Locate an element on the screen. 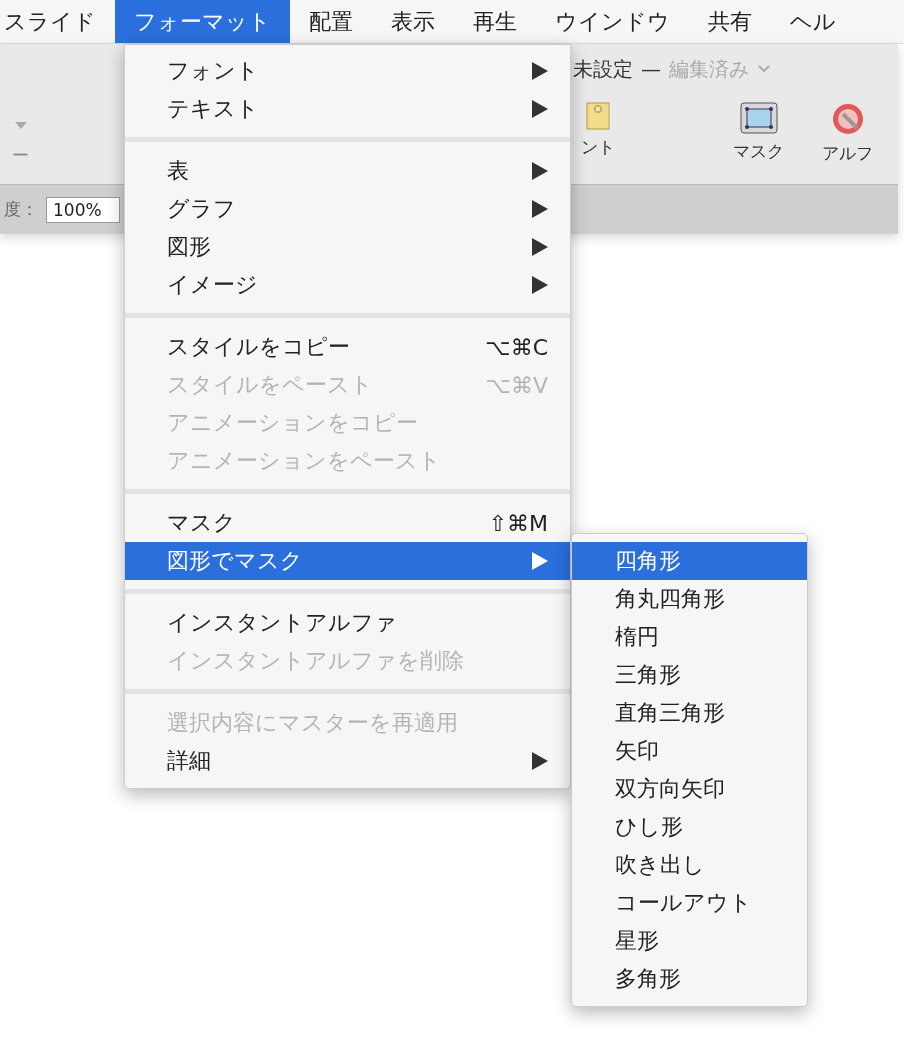 The height and width of the screenshot is (1042, 904). menu-item: 図形でマスク is located at coordinates (347, 561).